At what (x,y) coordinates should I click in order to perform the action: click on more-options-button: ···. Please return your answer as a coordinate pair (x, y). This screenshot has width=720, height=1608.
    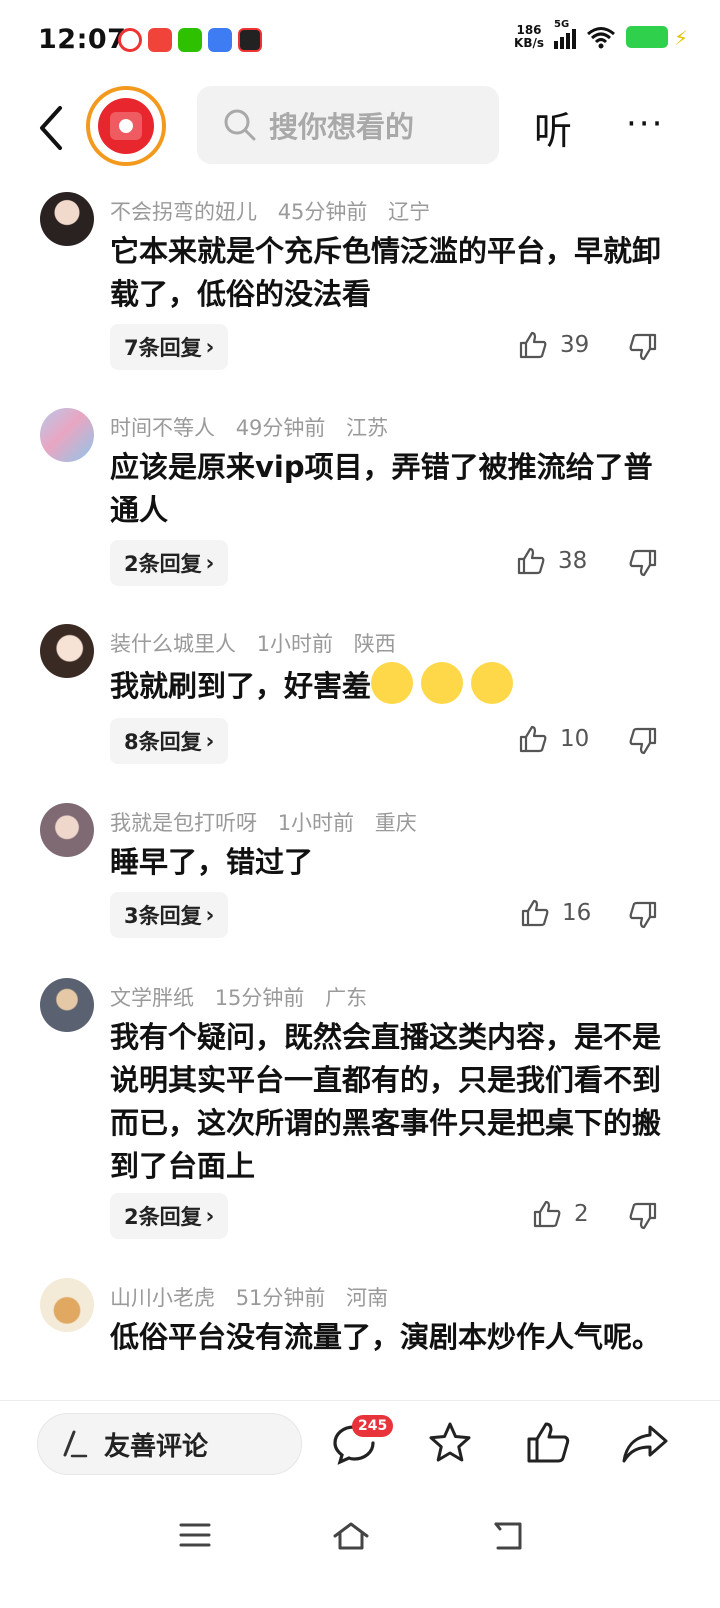
    Looking at the image, I should click on (645, 124).